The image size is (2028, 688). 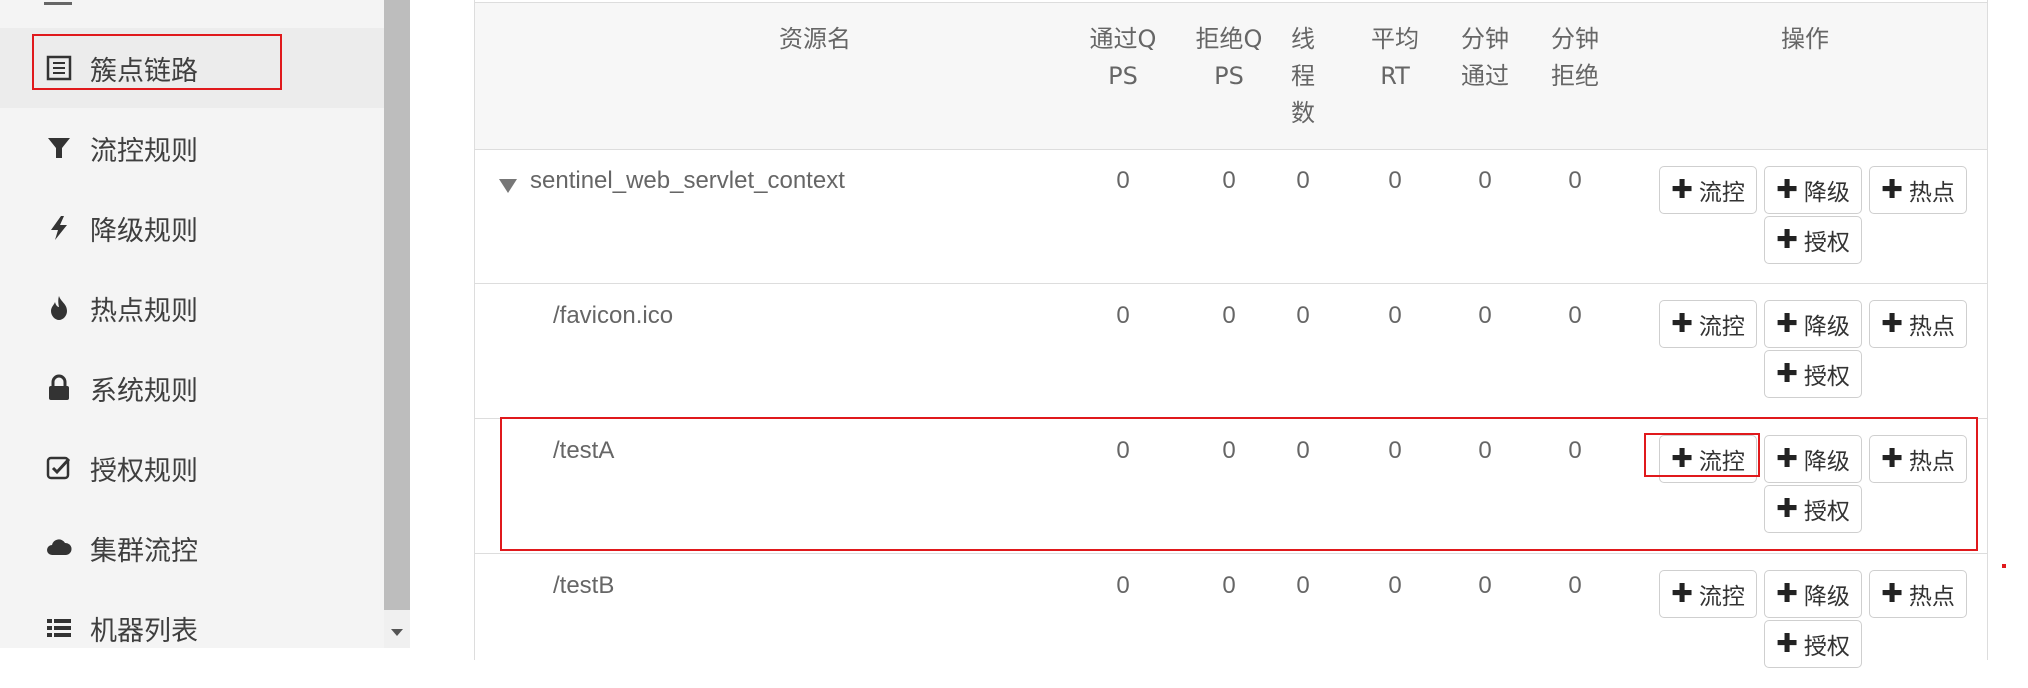 What do you see at coordinates (508, 186) in the screenshot?
I see `tree-collapse-arrow-icon` at bounding box center [508, 186].